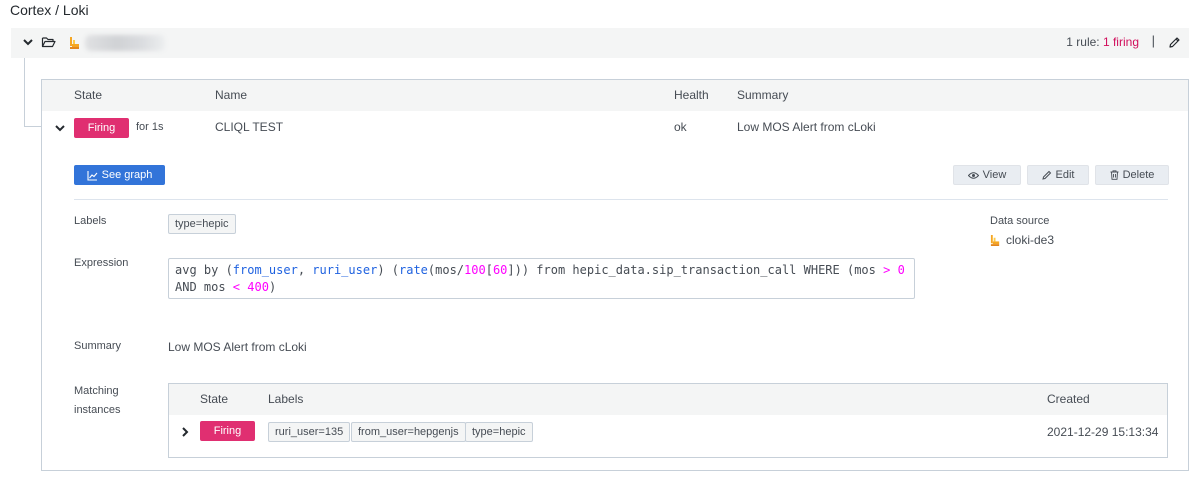 This screenshot has height=483, width=1200. I want to click on chevron-right-icon, so click(185, 432).